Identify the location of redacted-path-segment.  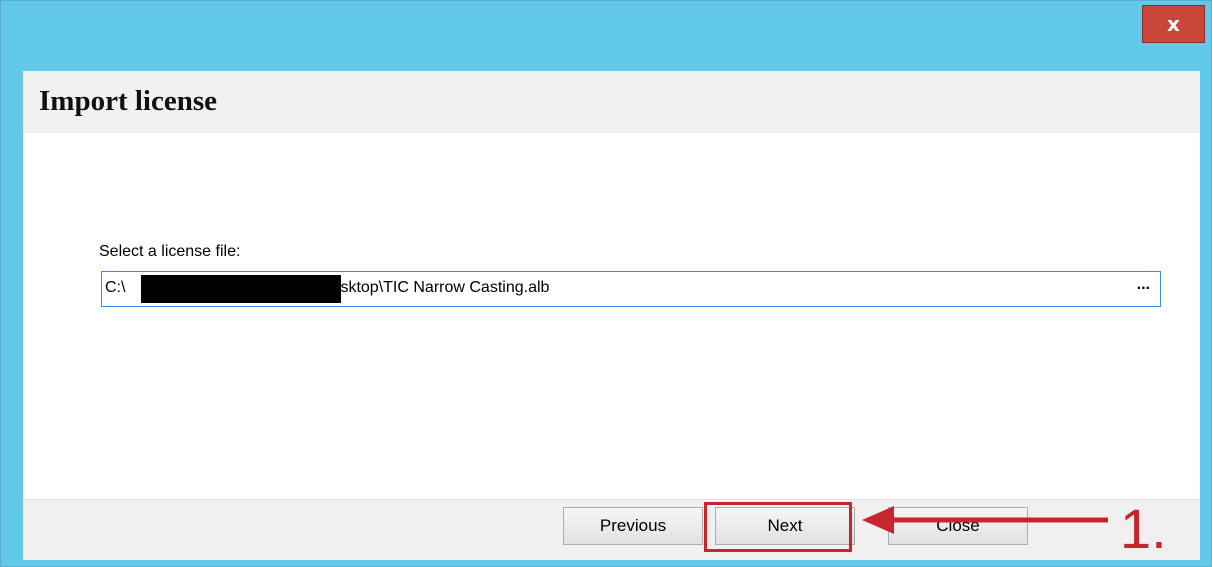
(241, 289).